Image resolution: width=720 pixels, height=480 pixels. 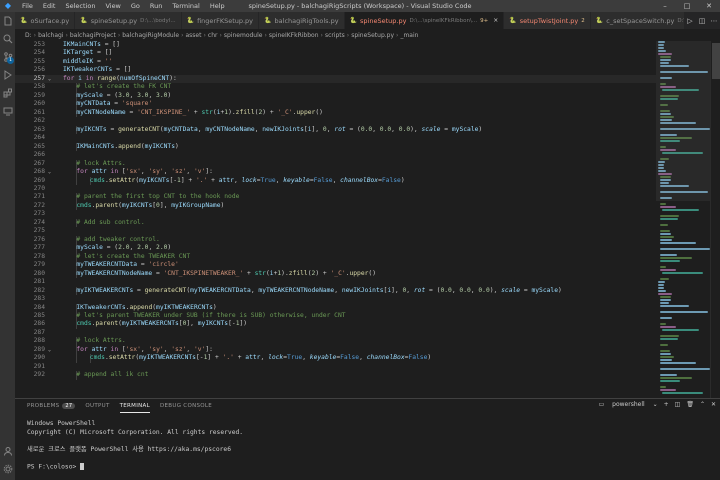 What do you see at coordinates (335, 147) in the screenshot?
I see `code-line: 265 IKMainCNTs.append(myIKCNTs)` at bounding box center [335, 147].